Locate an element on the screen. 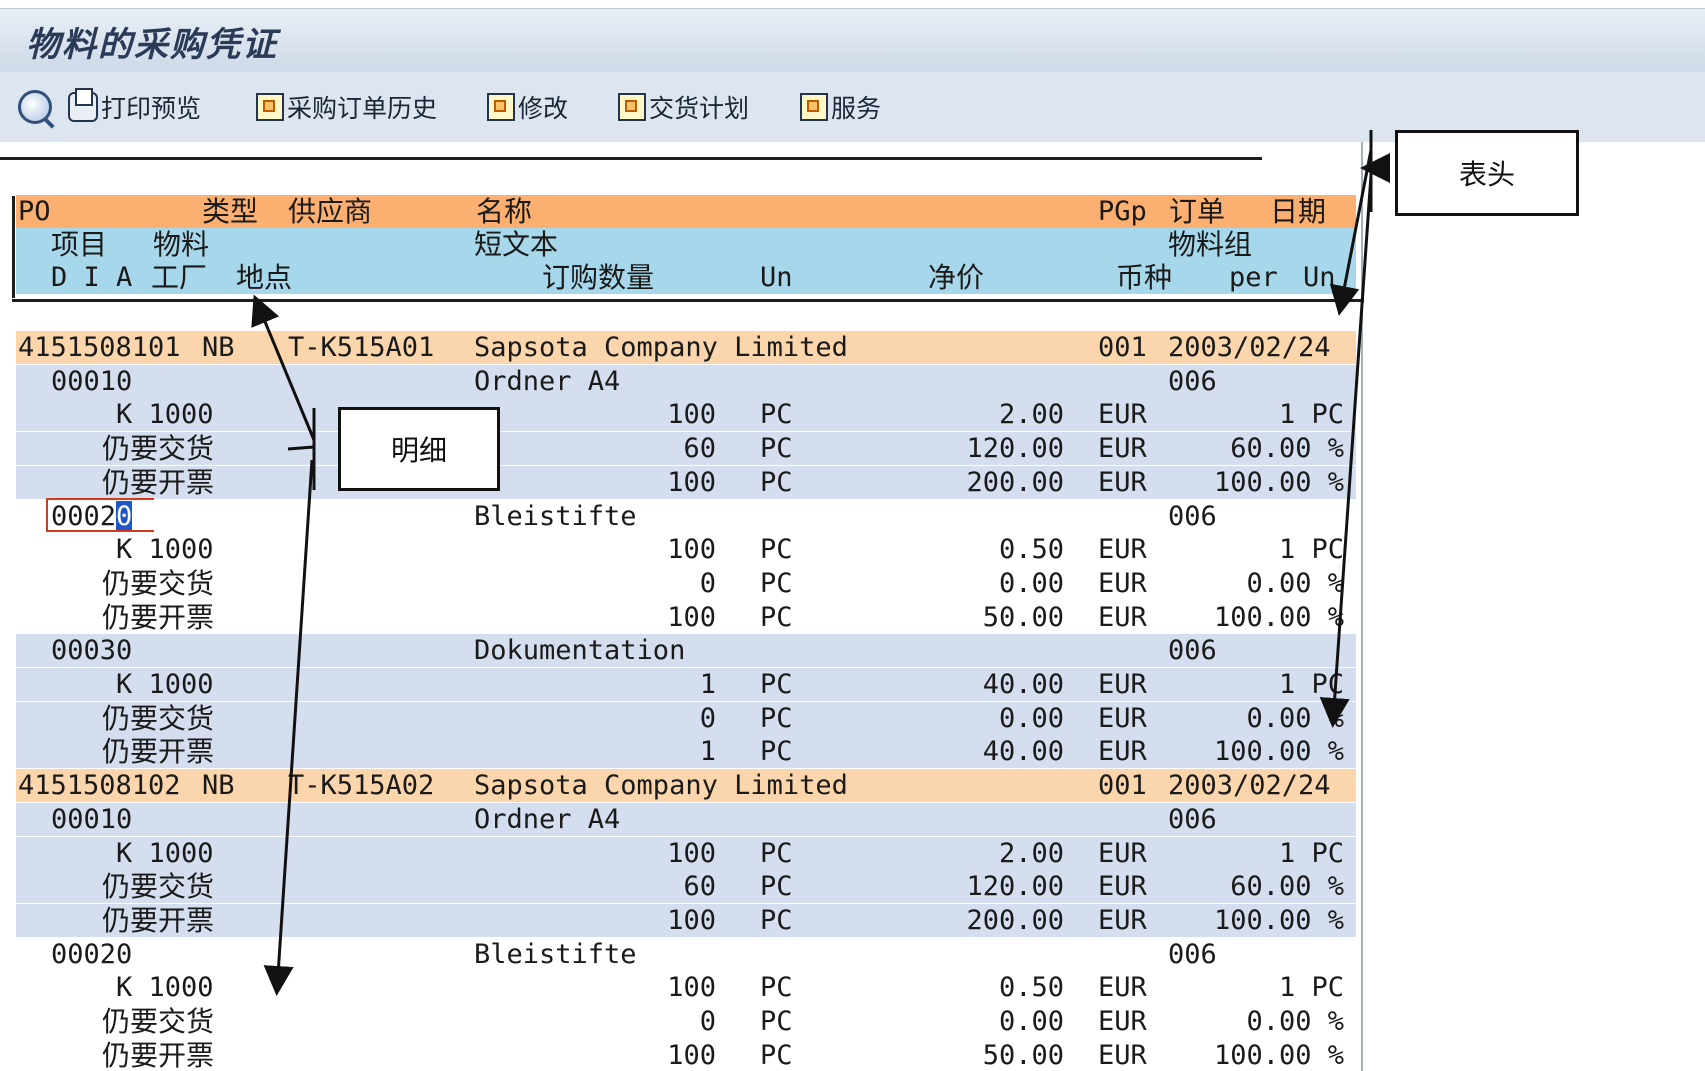 The width and height of the screenshot is (1705, 1071). po-type: NB is located at coordinates (218, 347).